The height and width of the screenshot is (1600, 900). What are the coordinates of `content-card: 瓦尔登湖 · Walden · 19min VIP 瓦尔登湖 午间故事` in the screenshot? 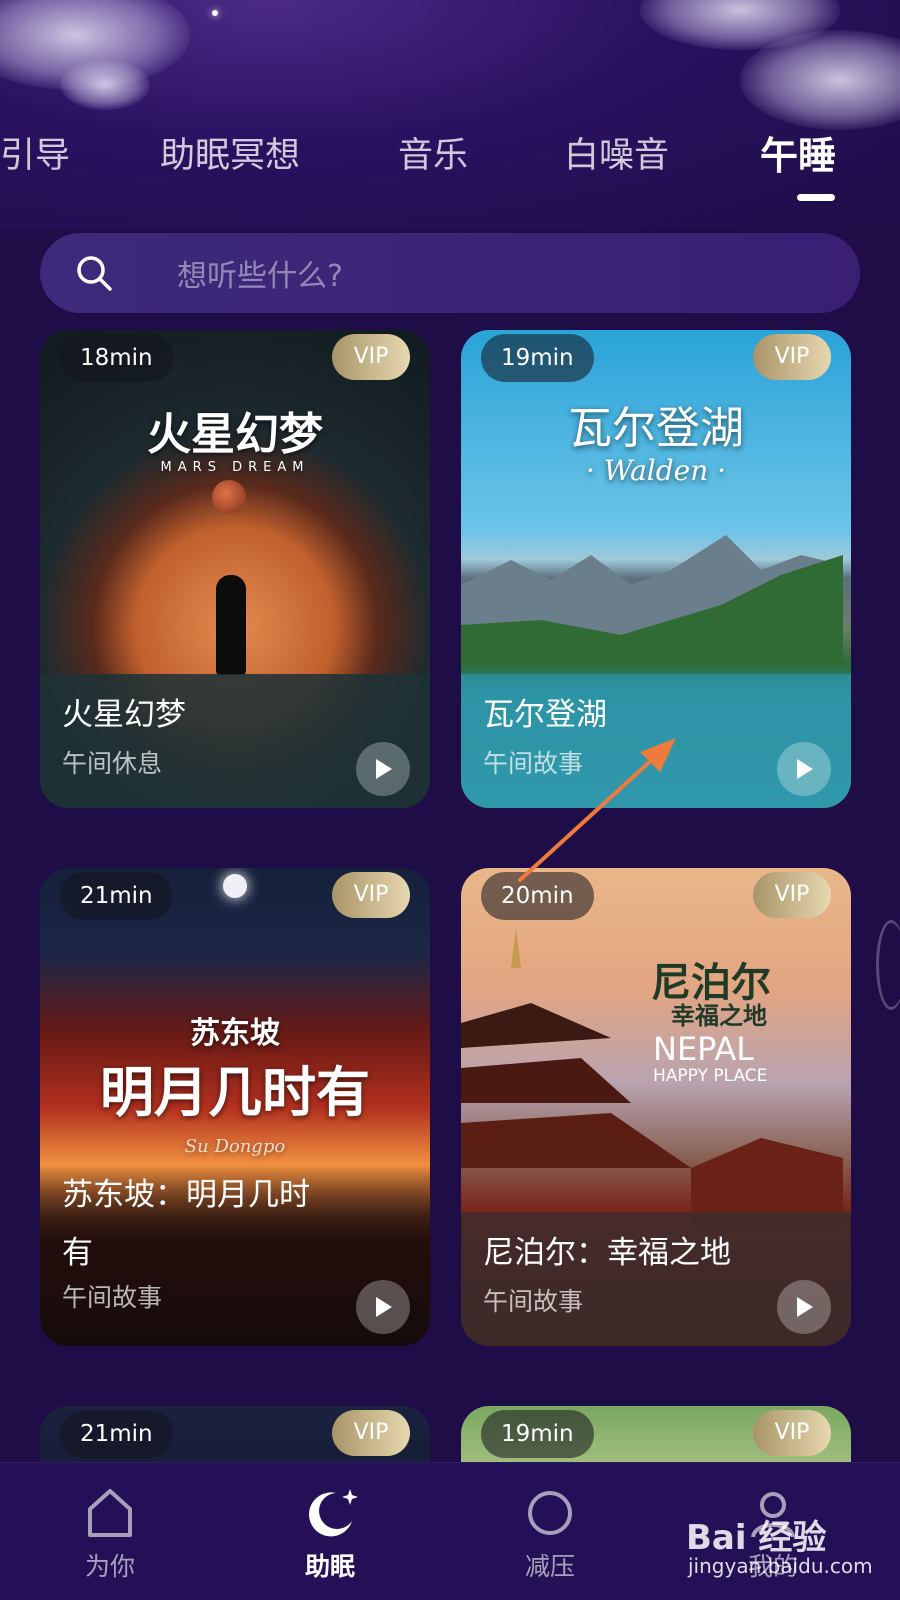 It's located at (656, 569).